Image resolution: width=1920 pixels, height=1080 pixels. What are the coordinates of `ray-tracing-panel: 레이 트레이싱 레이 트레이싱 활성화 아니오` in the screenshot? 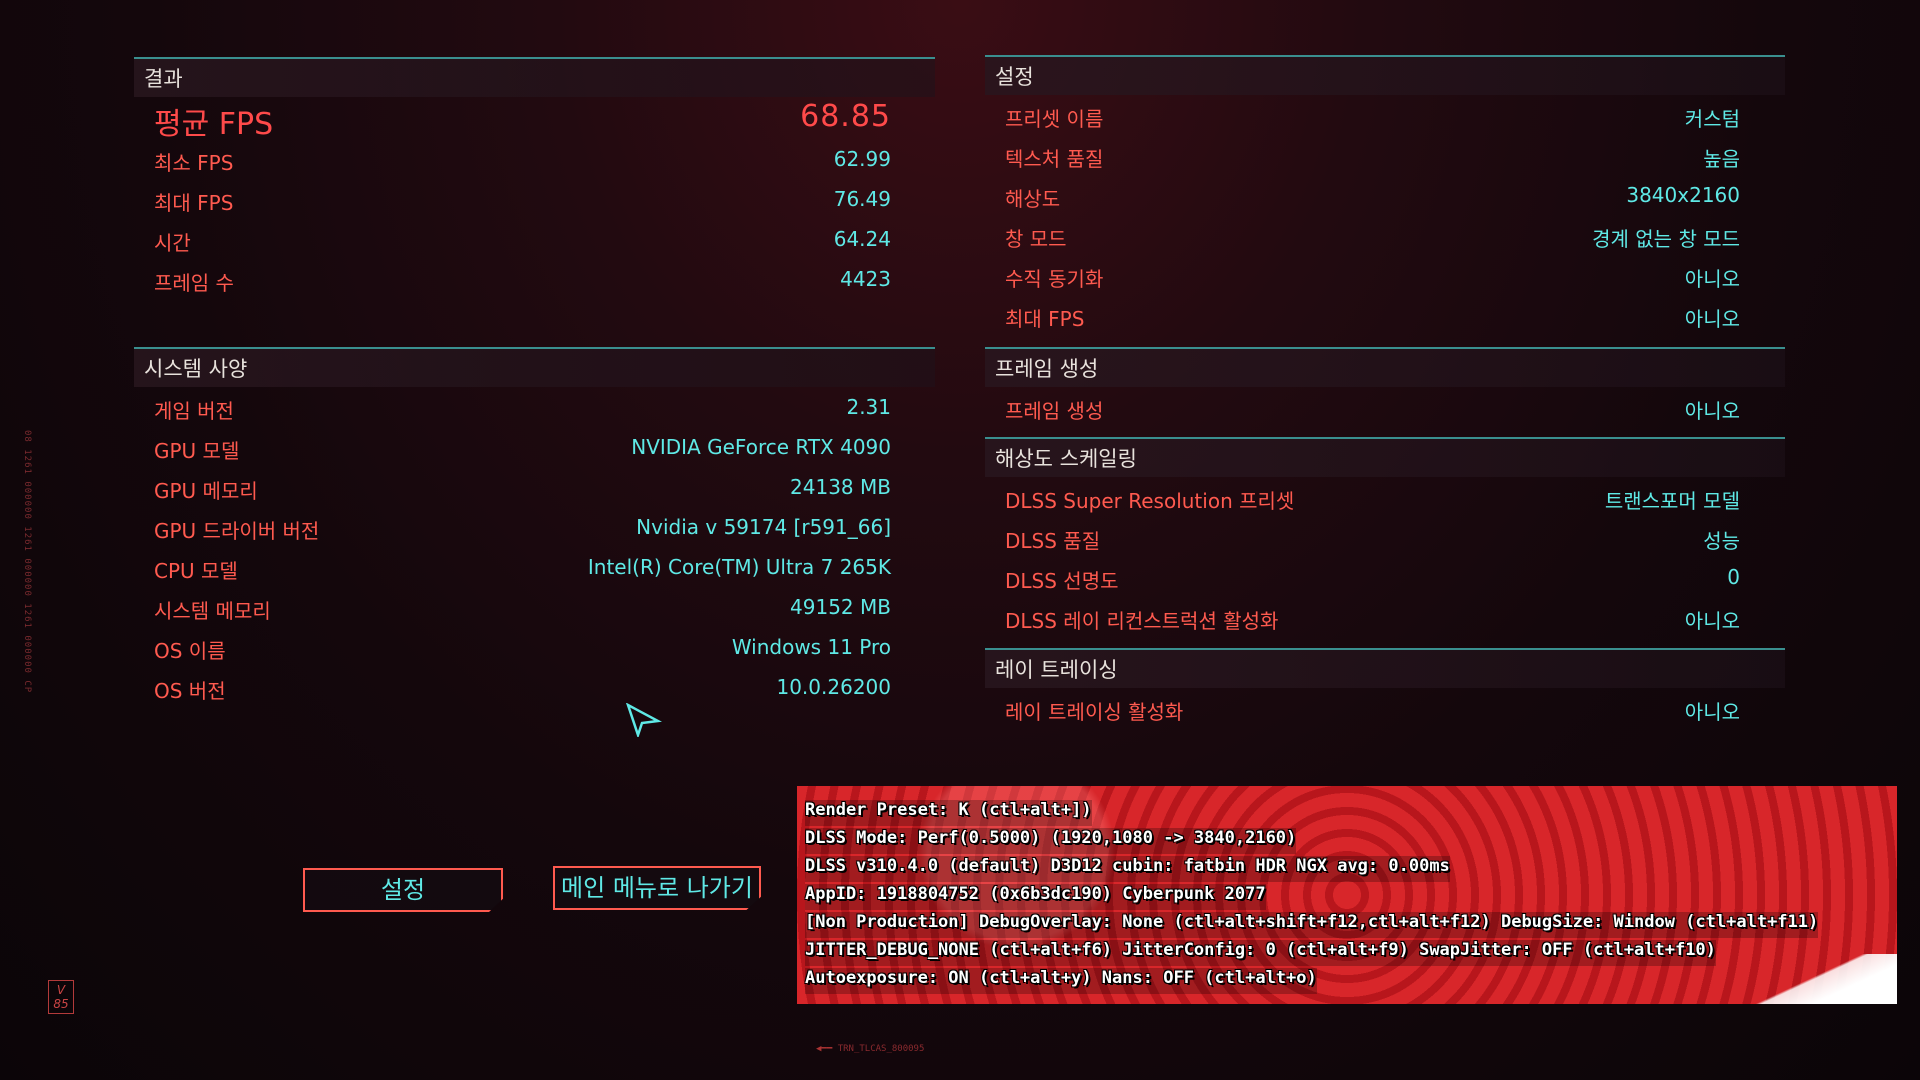 It's located at (1385, 693).